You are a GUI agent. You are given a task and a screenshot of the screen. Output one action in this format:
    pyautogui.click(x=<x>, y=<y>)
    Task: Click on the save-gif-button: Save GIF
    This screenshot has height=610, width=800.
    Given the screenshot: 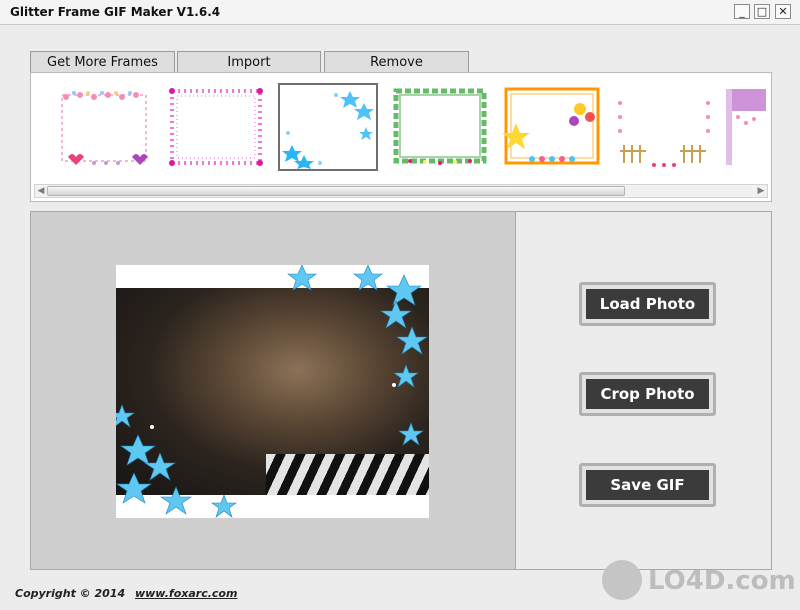 What is the action you would take?
    pyautogui.click(x=647, y=485)
    